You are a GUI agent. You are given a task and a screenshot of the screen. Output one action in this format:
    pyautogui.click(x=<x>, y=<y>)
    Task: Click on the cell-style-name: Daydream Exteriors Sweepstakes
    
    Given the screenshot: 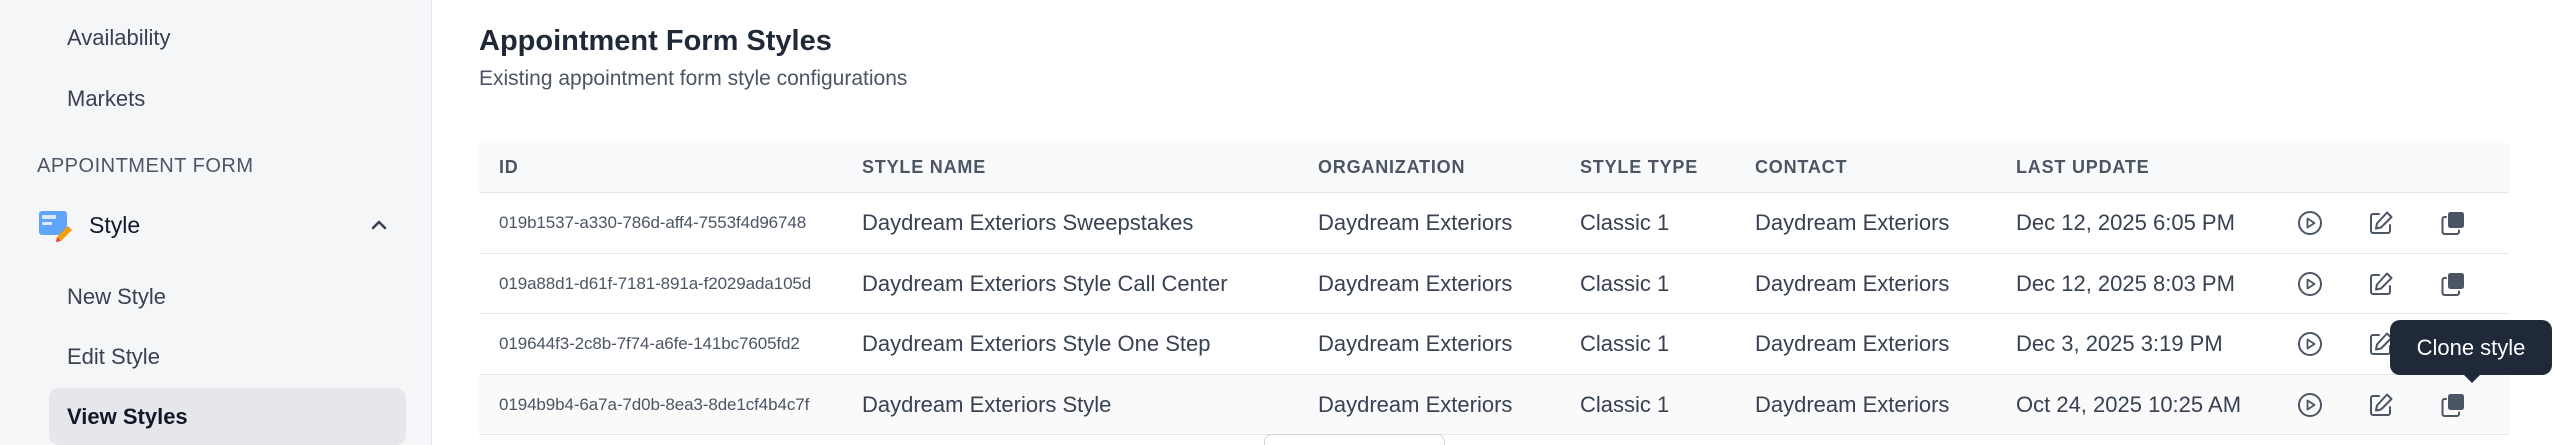 What is the action you would take?
    pyautogui.click(x=1028, y=222)
    